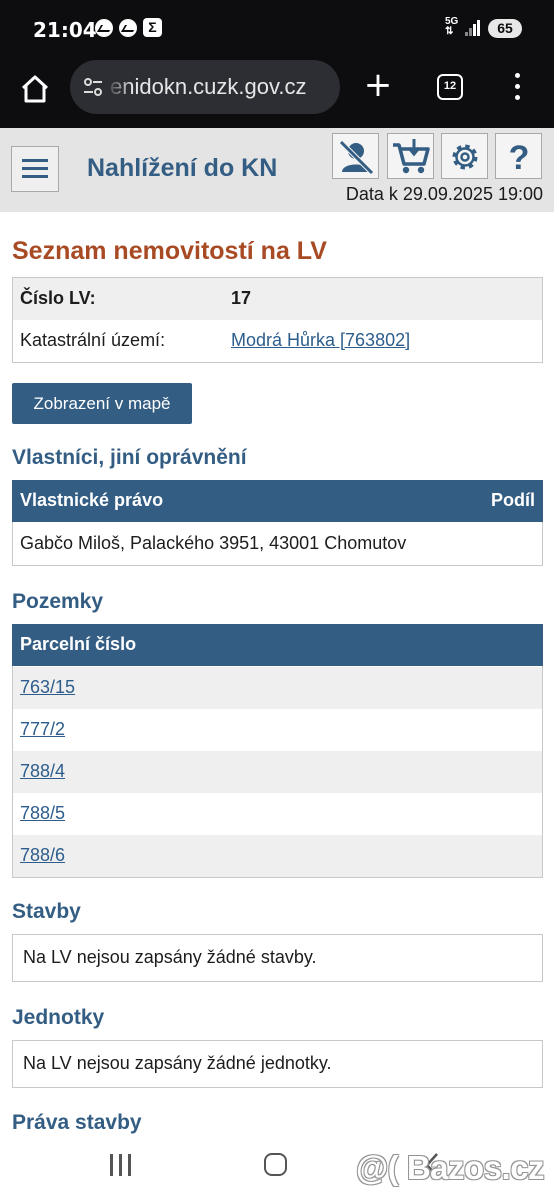 The image size is (554, 1200). What do you see at coordinates (450, 87) in the screenshot?
I see `tabs-icon: 12` at bounding box center [450, 87].